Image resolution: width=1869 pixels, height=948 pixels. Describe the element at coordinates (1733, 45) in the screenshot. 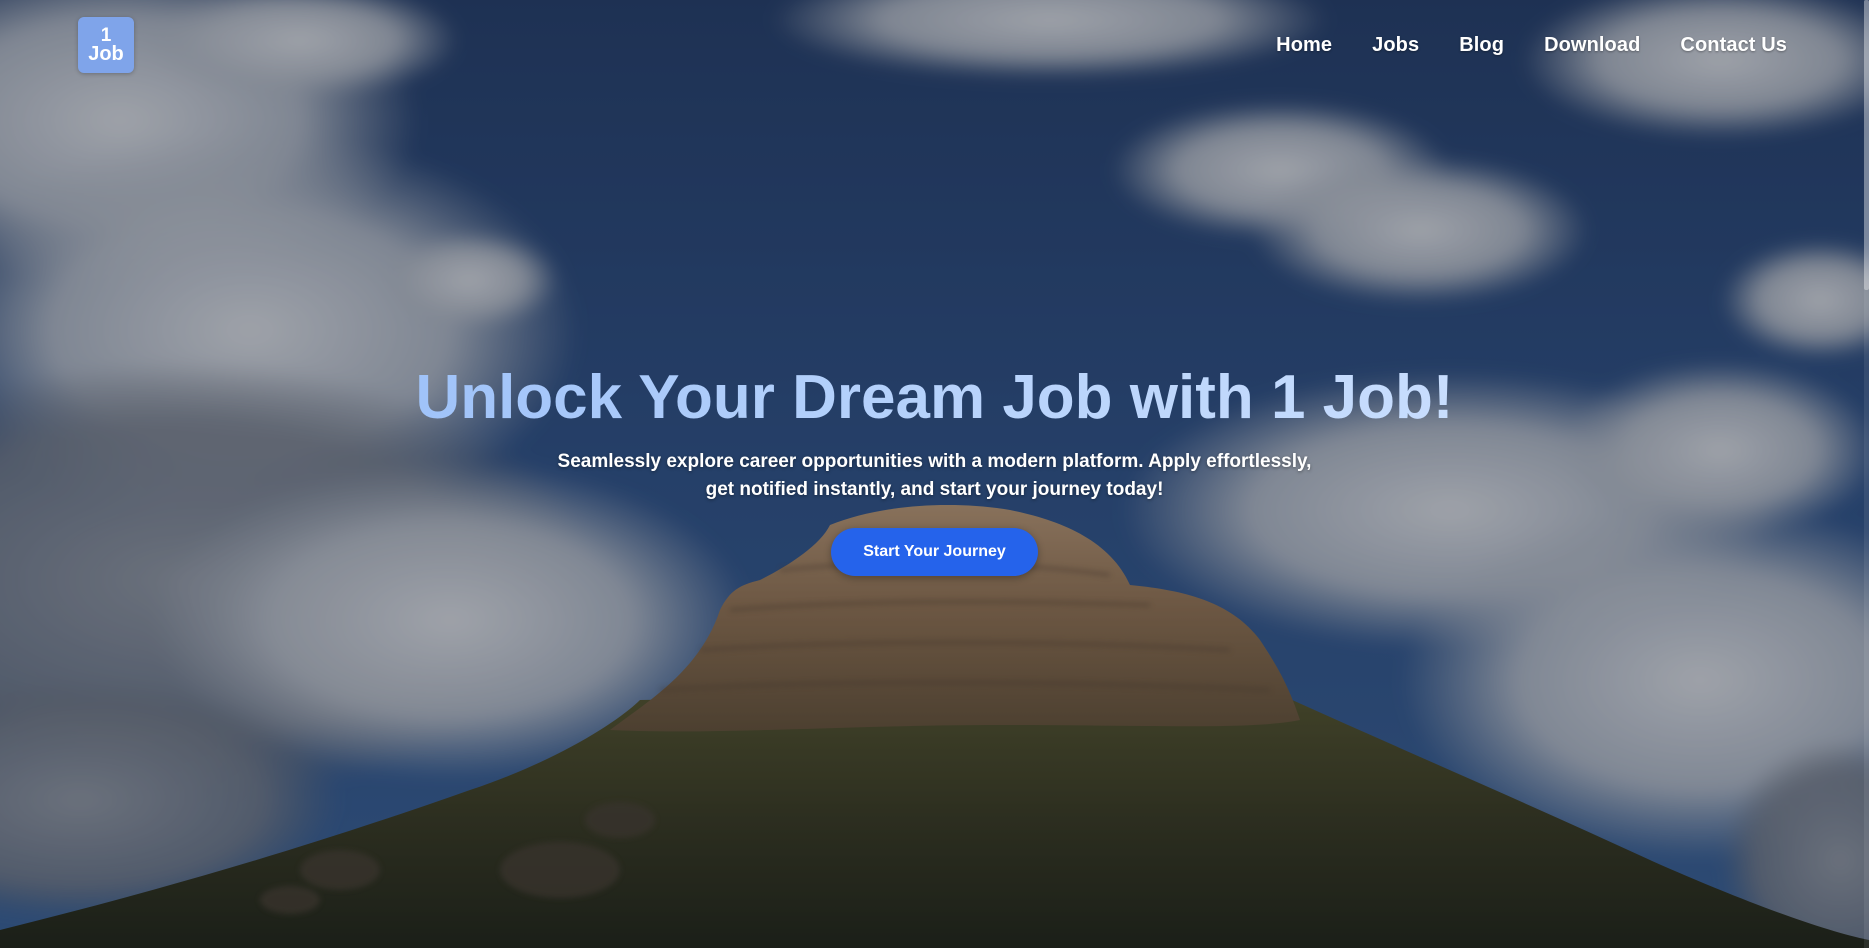

I see `nav-link-contact-us: Contact Us` at that location.